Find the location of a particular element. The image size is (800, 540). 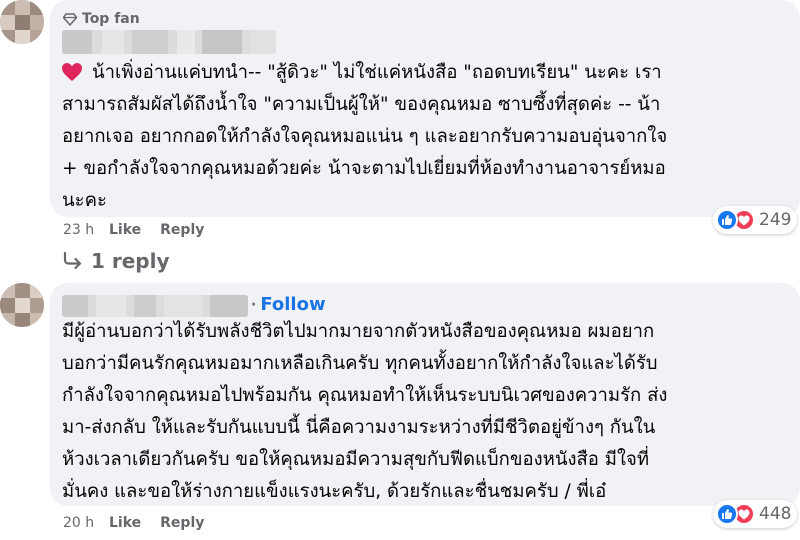

diamond-icon is located at coordinates (70, 19).